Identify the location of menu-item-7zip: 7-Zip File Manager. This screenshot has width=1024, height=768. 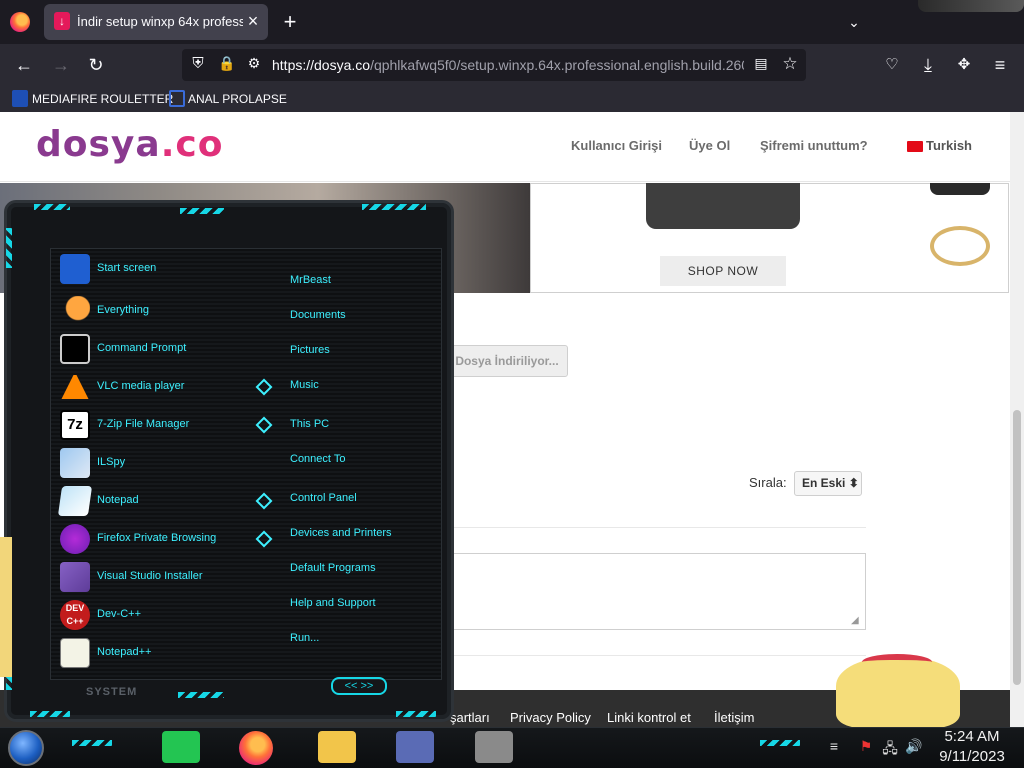
(172, 426).